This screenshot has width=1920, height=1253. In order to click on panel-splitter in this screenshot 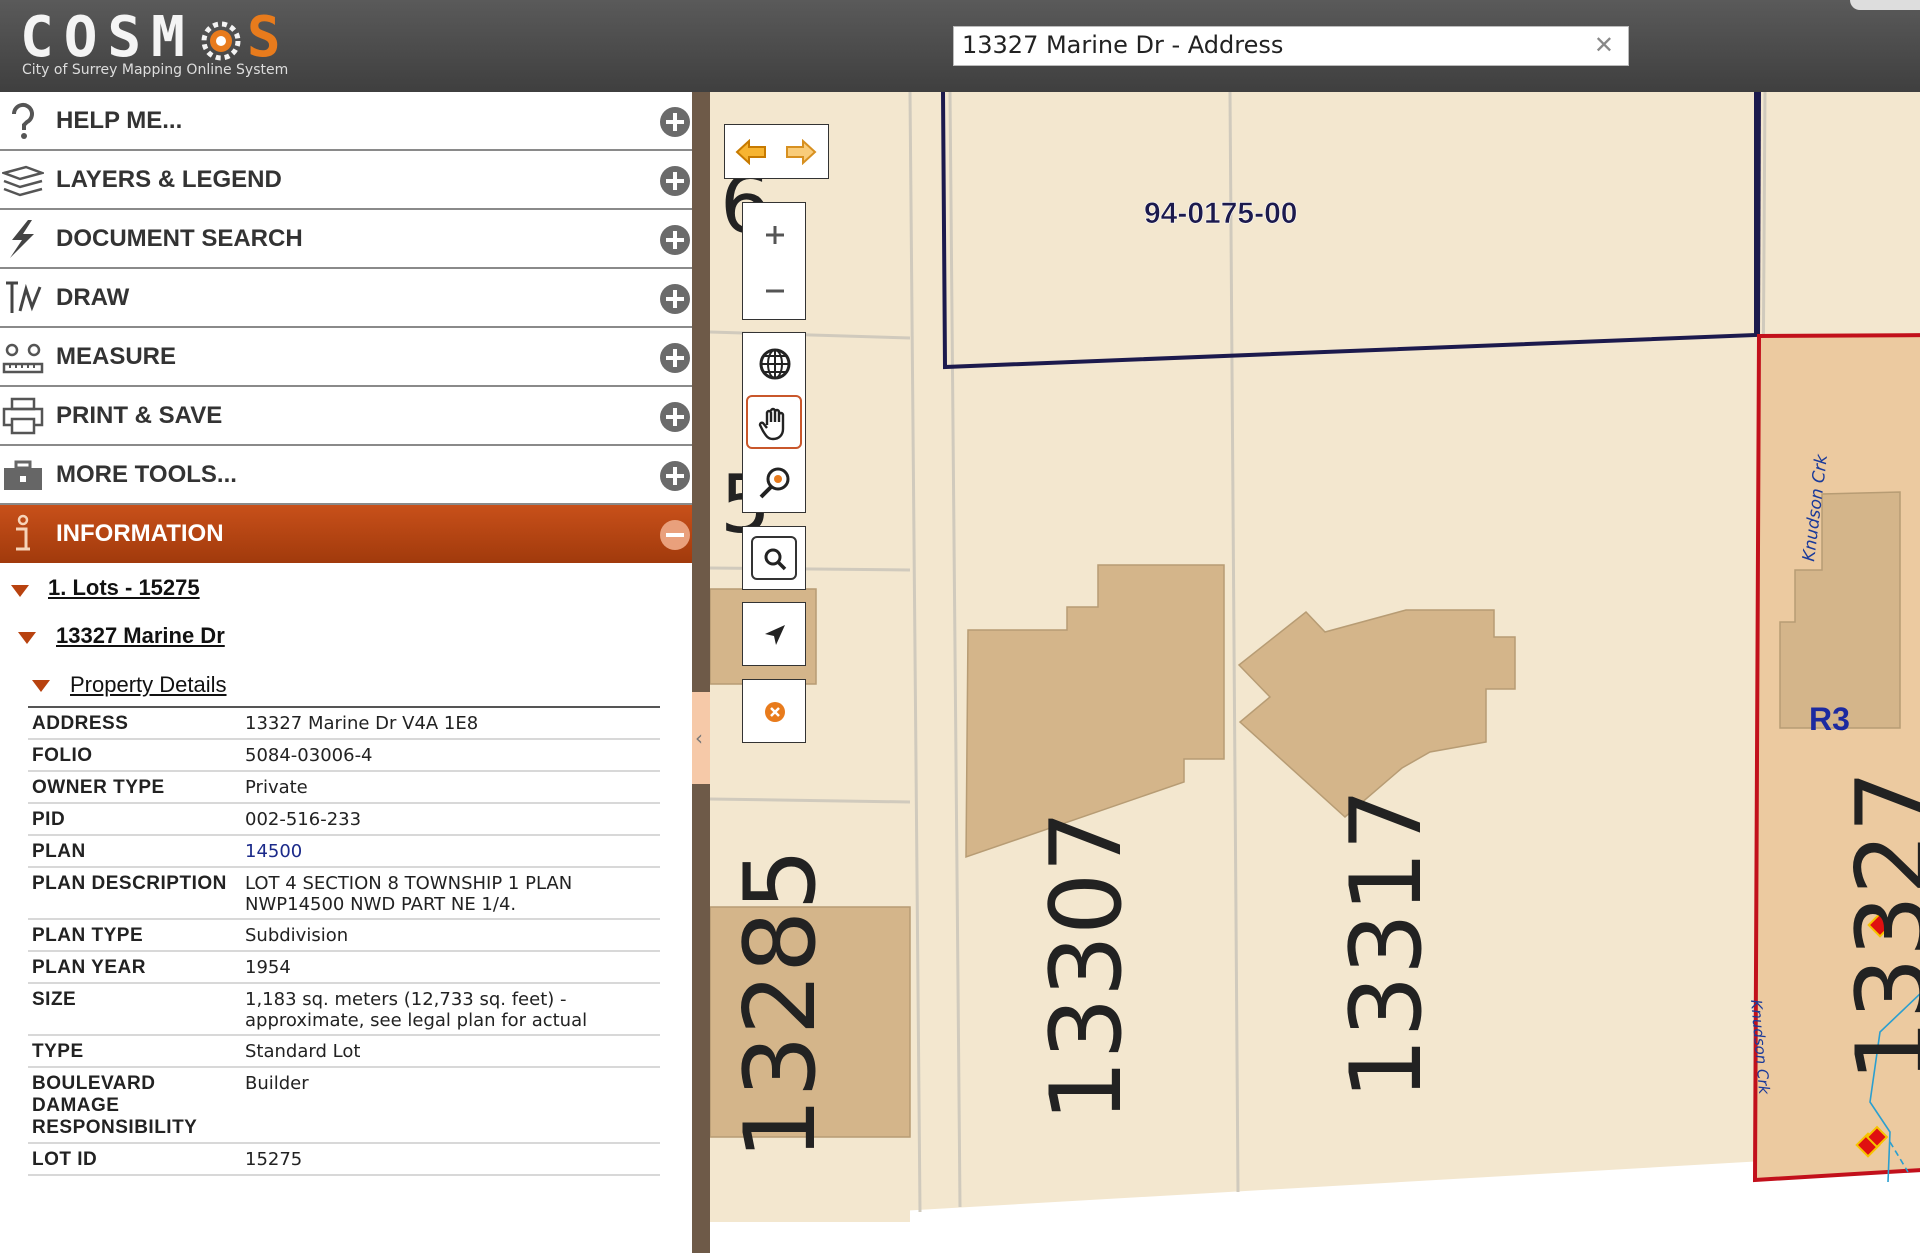, I will do `click(701, 672)`.